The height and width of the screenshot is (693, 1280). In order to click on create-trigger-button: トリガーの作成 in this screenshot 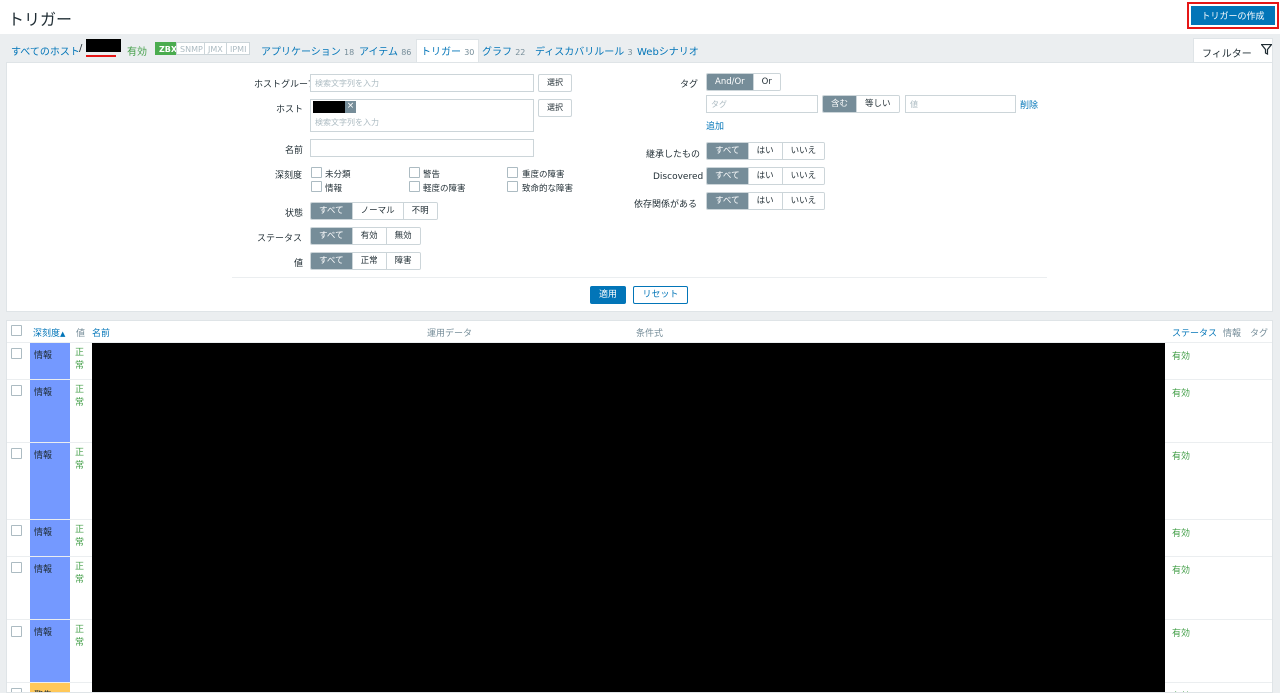, I will do `click(1233, 15)`.